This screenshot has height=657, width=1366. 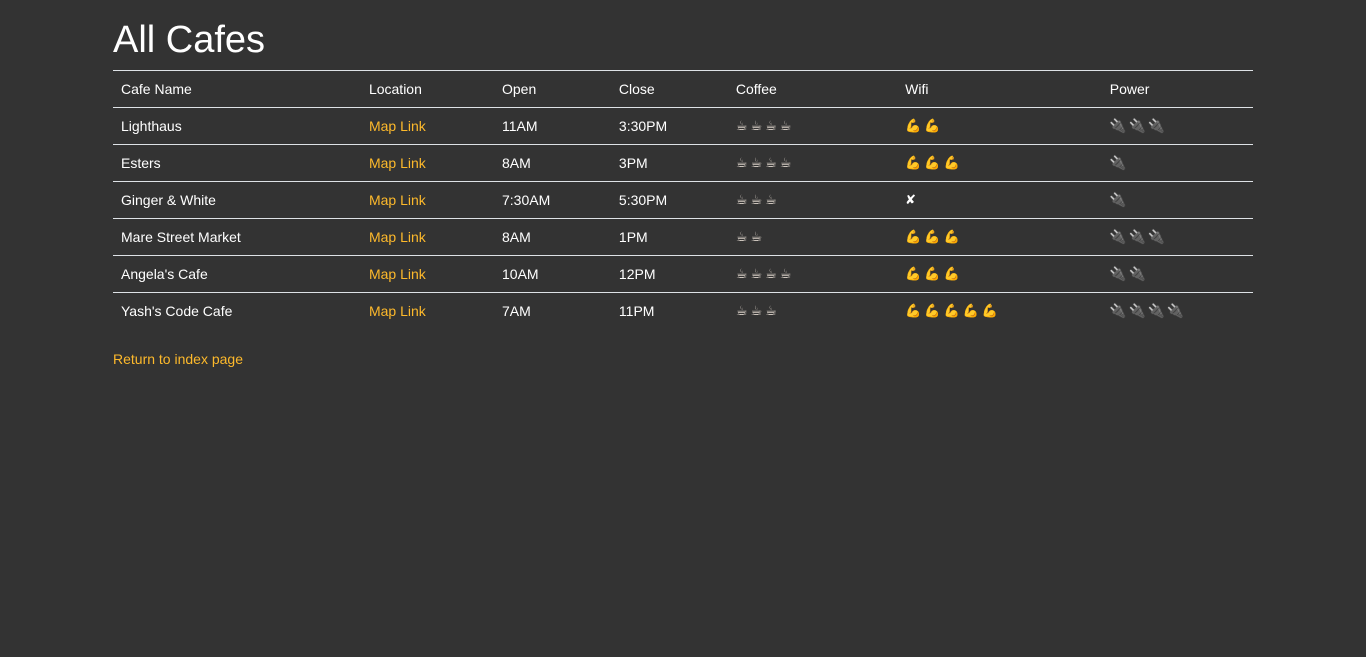 What do you see at coordinates (237, 310) in the screenshot?
I see `cafe-name: Yash's Code Cafe` at bounding box center [237, 310].